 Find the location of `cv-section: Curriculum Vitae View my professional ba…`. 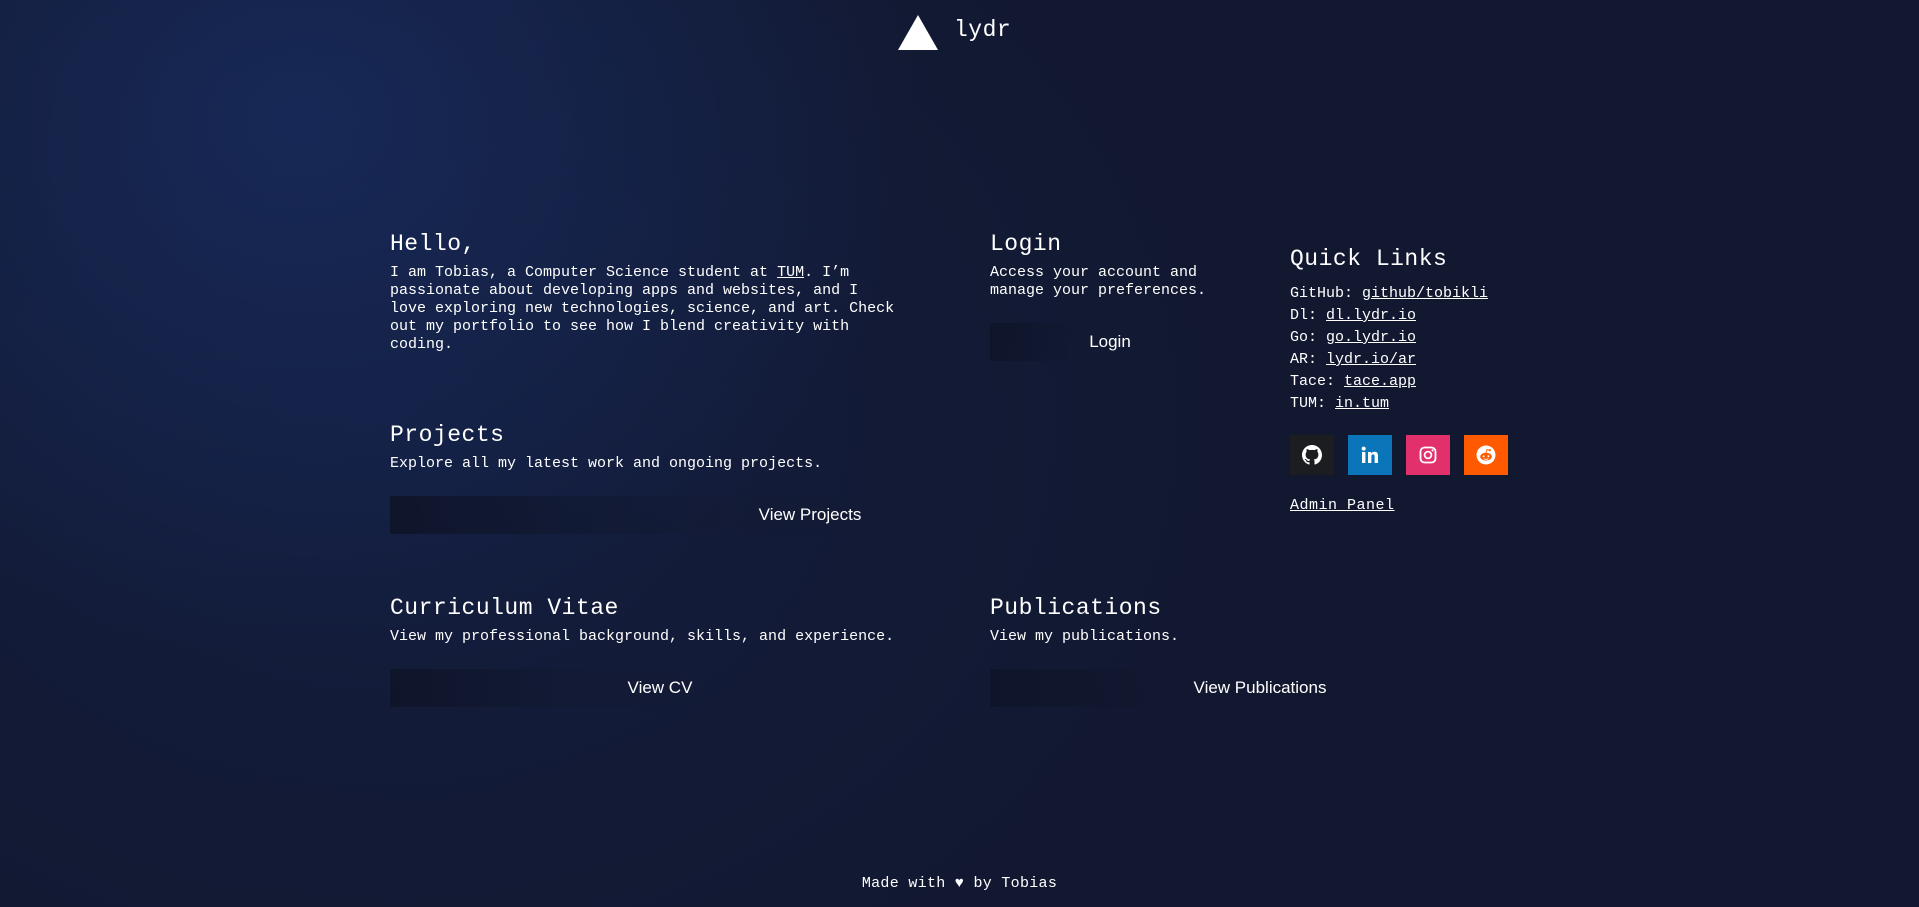

cv-section: Curriculum Vitae View my professional ba… is located at coordinates (690, 620).